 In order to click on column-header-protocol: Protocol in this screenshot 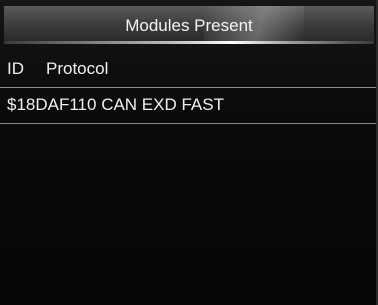, I will do `click(77, 68)`.